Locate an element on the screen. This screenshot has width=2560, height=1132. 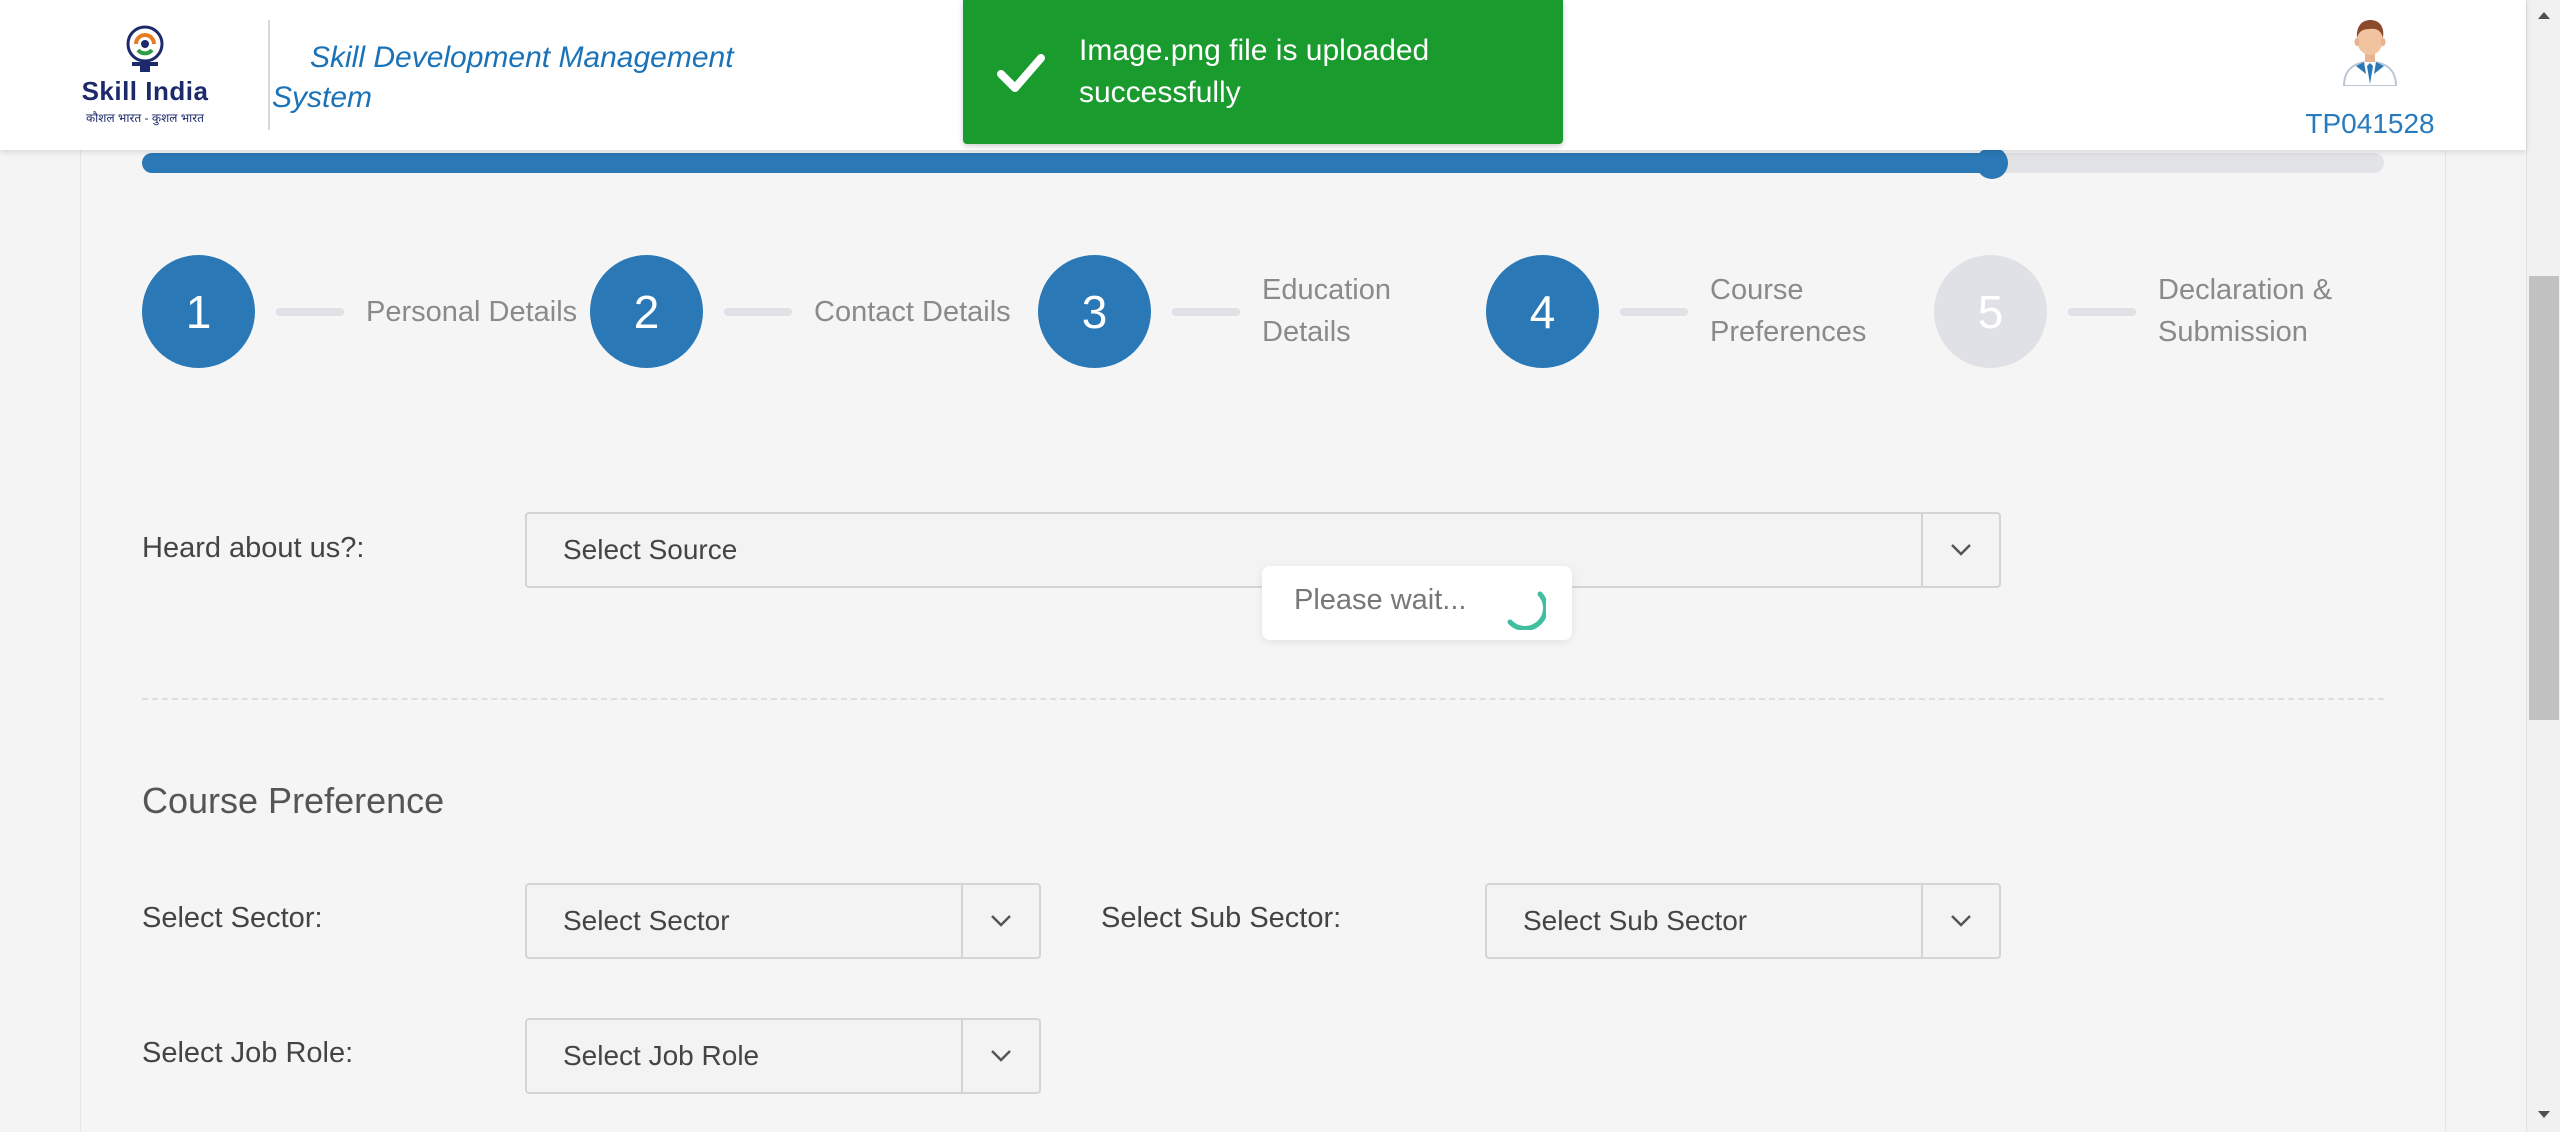
page-scrollbar is located at coordinates (2543, 566).